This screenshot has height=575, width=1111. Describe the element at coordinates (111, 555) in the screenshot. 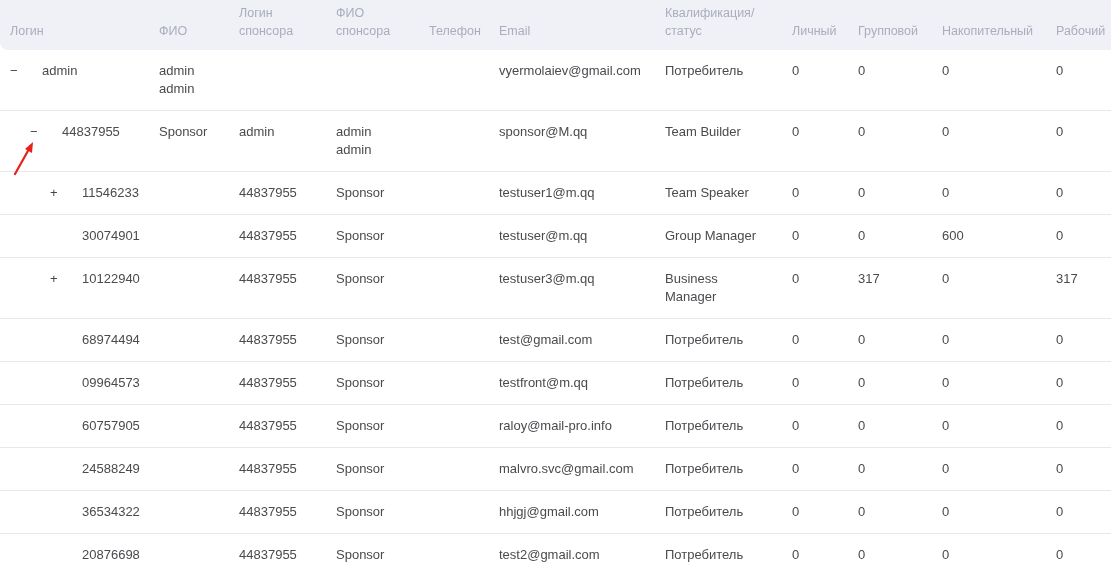

I see `table-cell: 20876698` at that location.